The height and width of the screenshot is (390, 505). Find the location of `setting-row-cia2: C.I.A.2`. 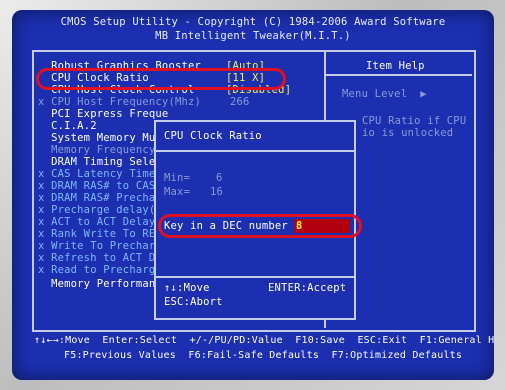

setting-row-cia2: C.I.A.2 is located at coordinates (67, 126).